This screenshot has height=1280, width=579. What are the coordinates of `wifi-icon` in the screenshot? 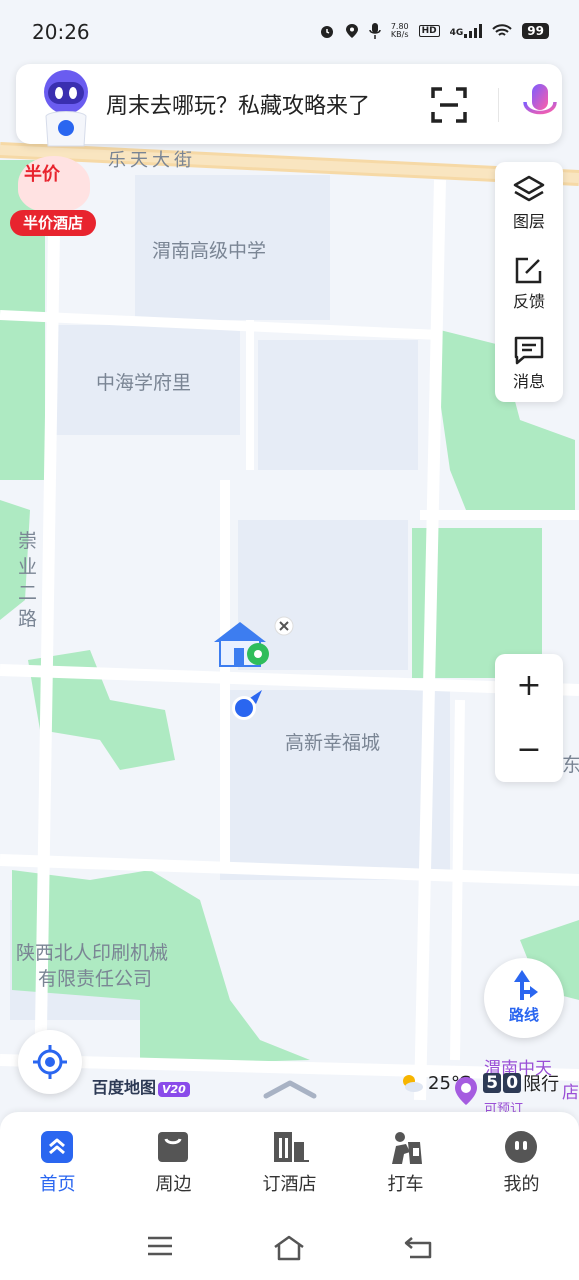 It's located at (502, 30).